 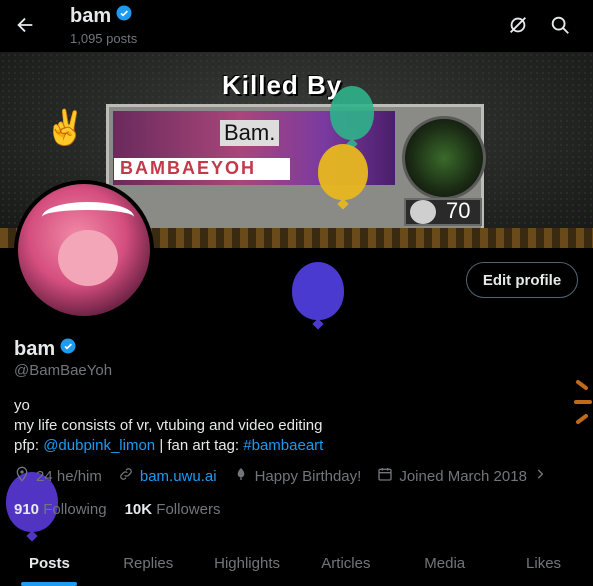 I want to click on avatar-face, so click(x=88, y=258).